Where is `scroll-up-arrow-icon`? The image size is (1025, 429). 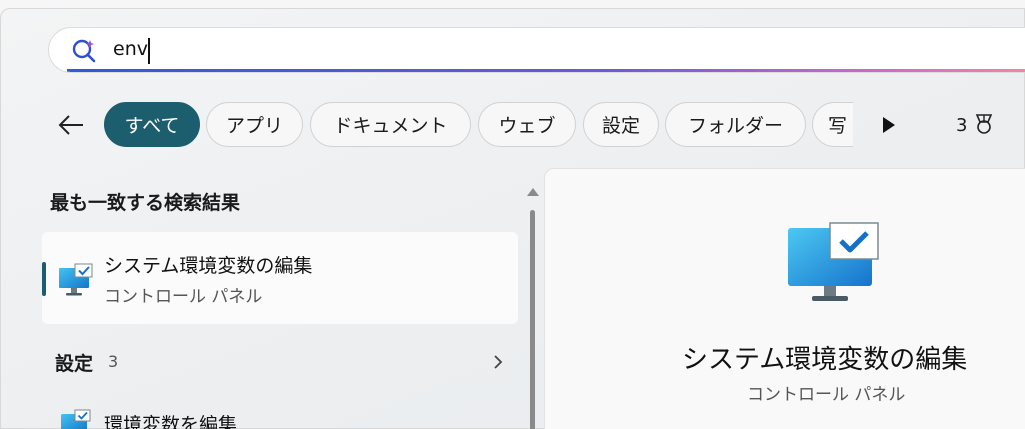 scroll-up-arrow-icon is located at coordinates (533, 192).